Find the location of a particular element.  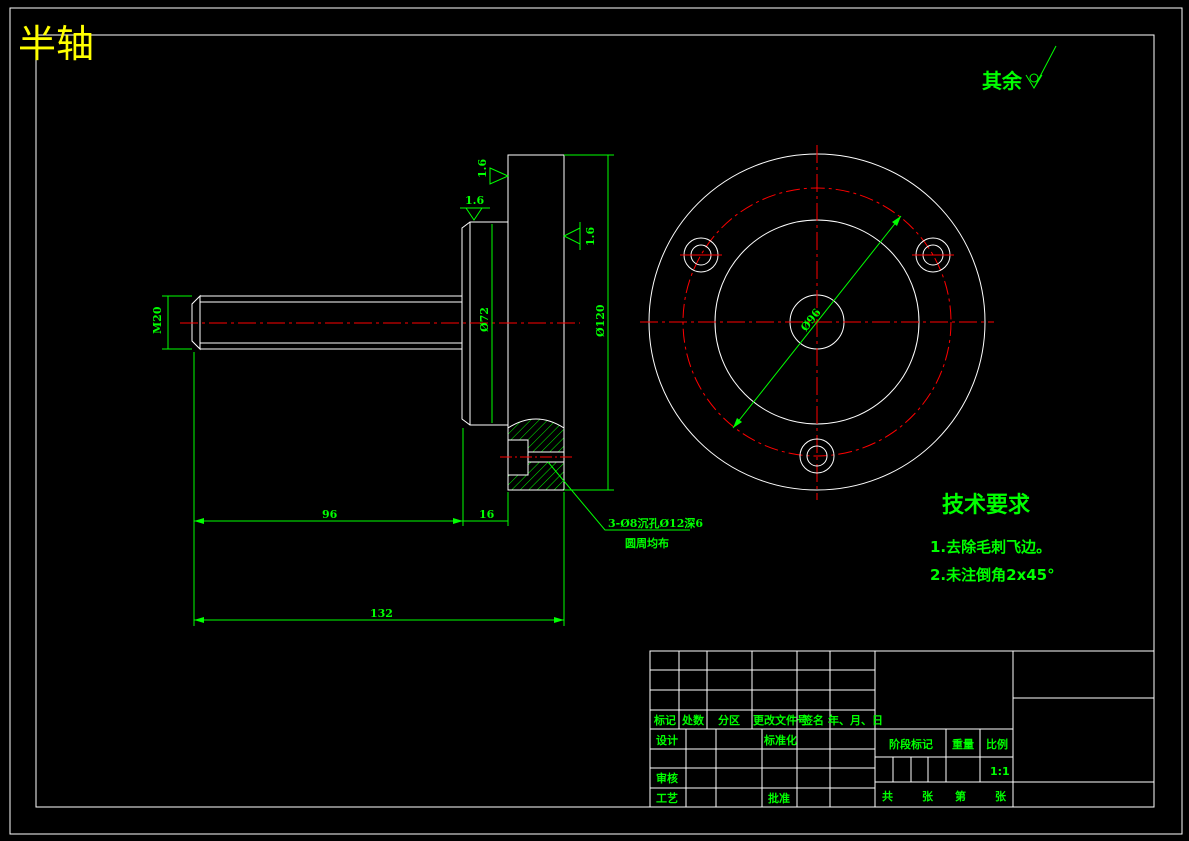

dim-72-label: Ø72 is located at coordinates (484, 319).